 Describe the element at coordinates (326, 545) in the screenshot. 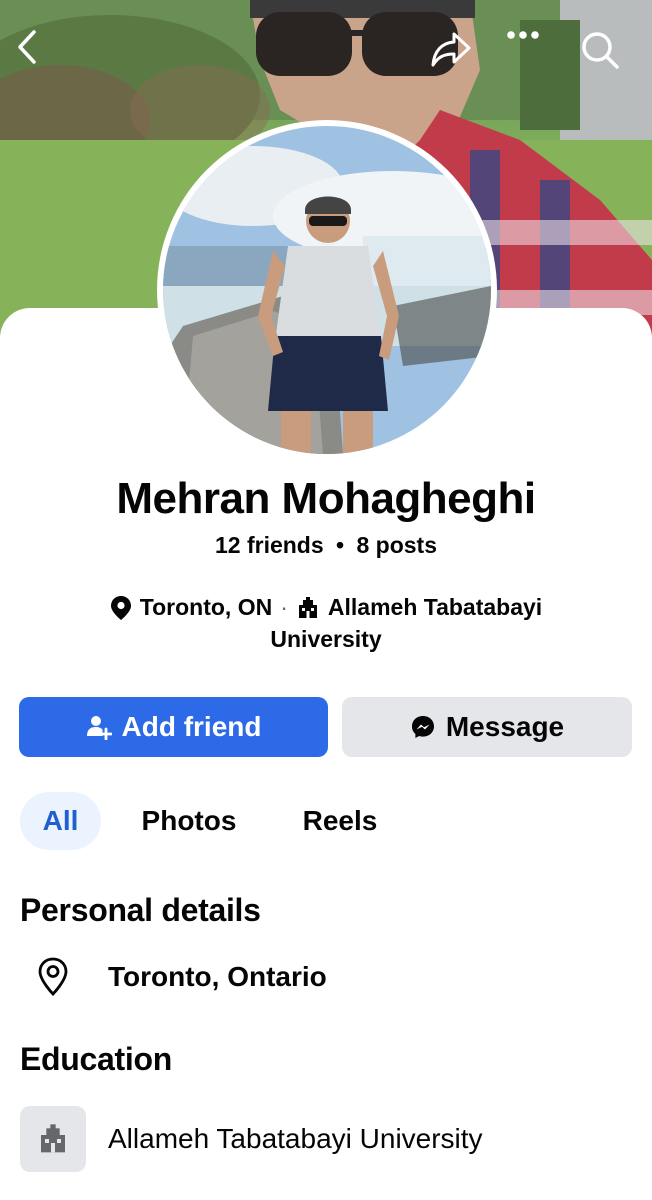

I see `profile-stats: 12 friends • 8 posts` at that location.